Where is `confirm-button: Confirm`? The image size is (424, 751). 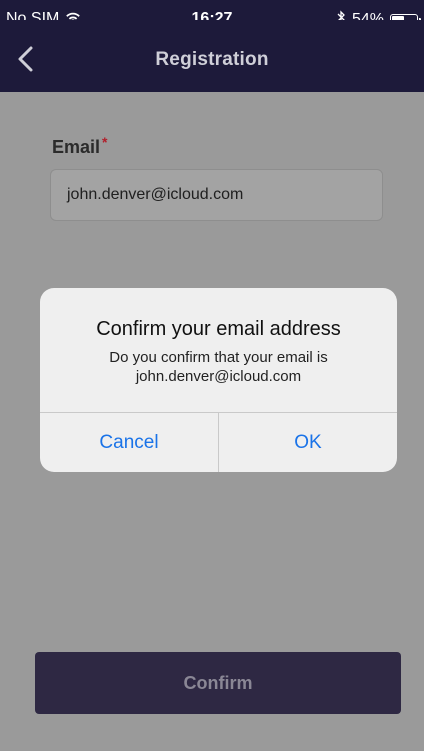 confirm-button: Confirm is located at coordinates (218, 683).